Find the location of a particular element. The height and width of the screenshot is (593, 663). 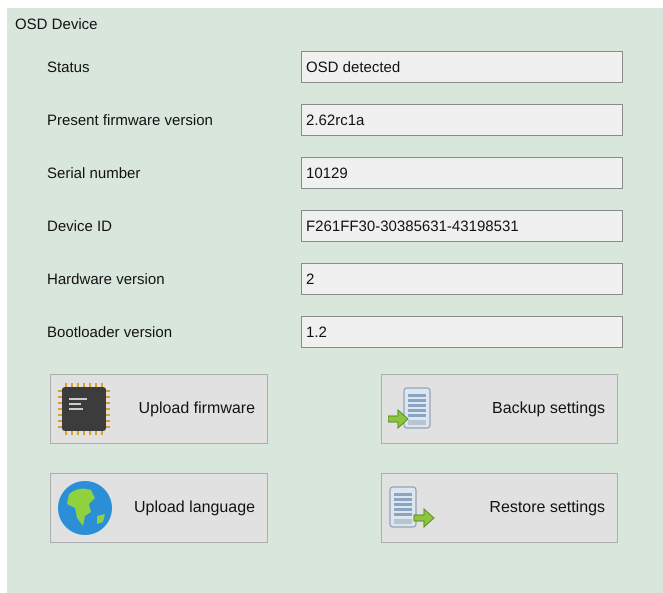

action-button: Backup settings is located at coordinates (499, 409).